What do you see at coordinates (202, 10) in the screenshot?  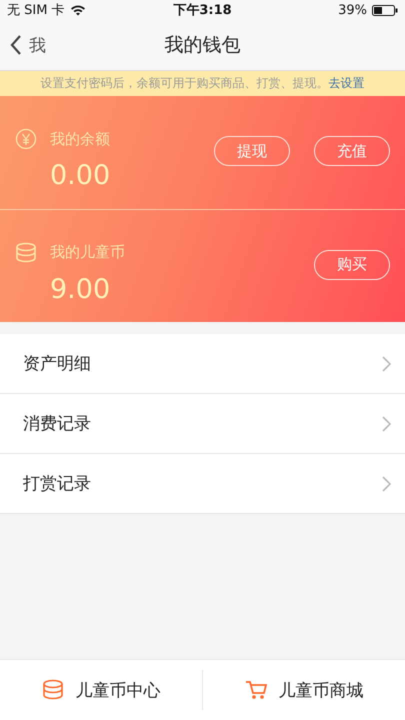 I see `clock-time: 下午3:18` at bounding box center [202, 10].